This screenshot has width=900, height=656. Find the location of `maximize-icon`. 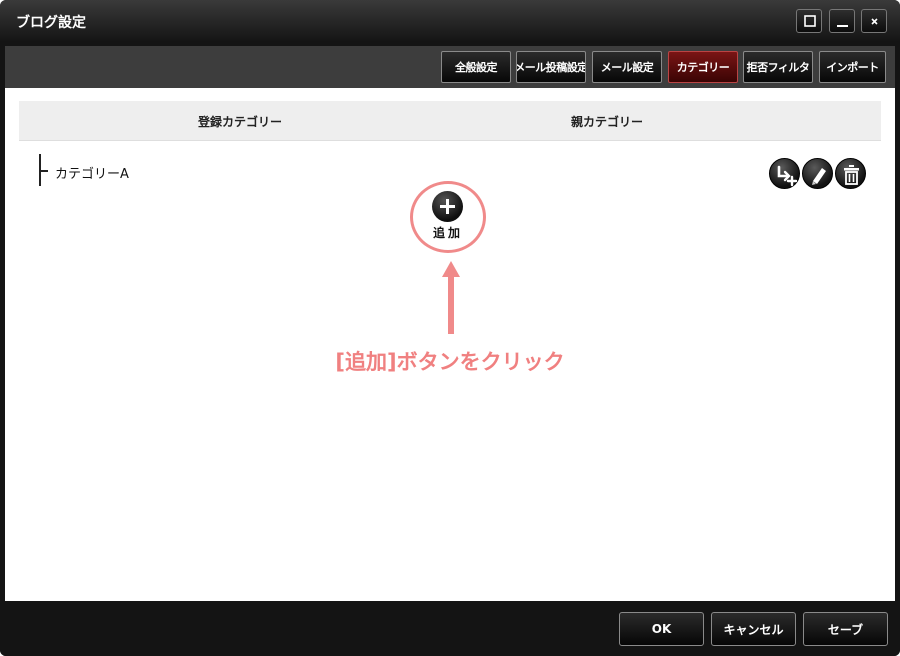

maximize-icon is located at coordinates (810, 21).